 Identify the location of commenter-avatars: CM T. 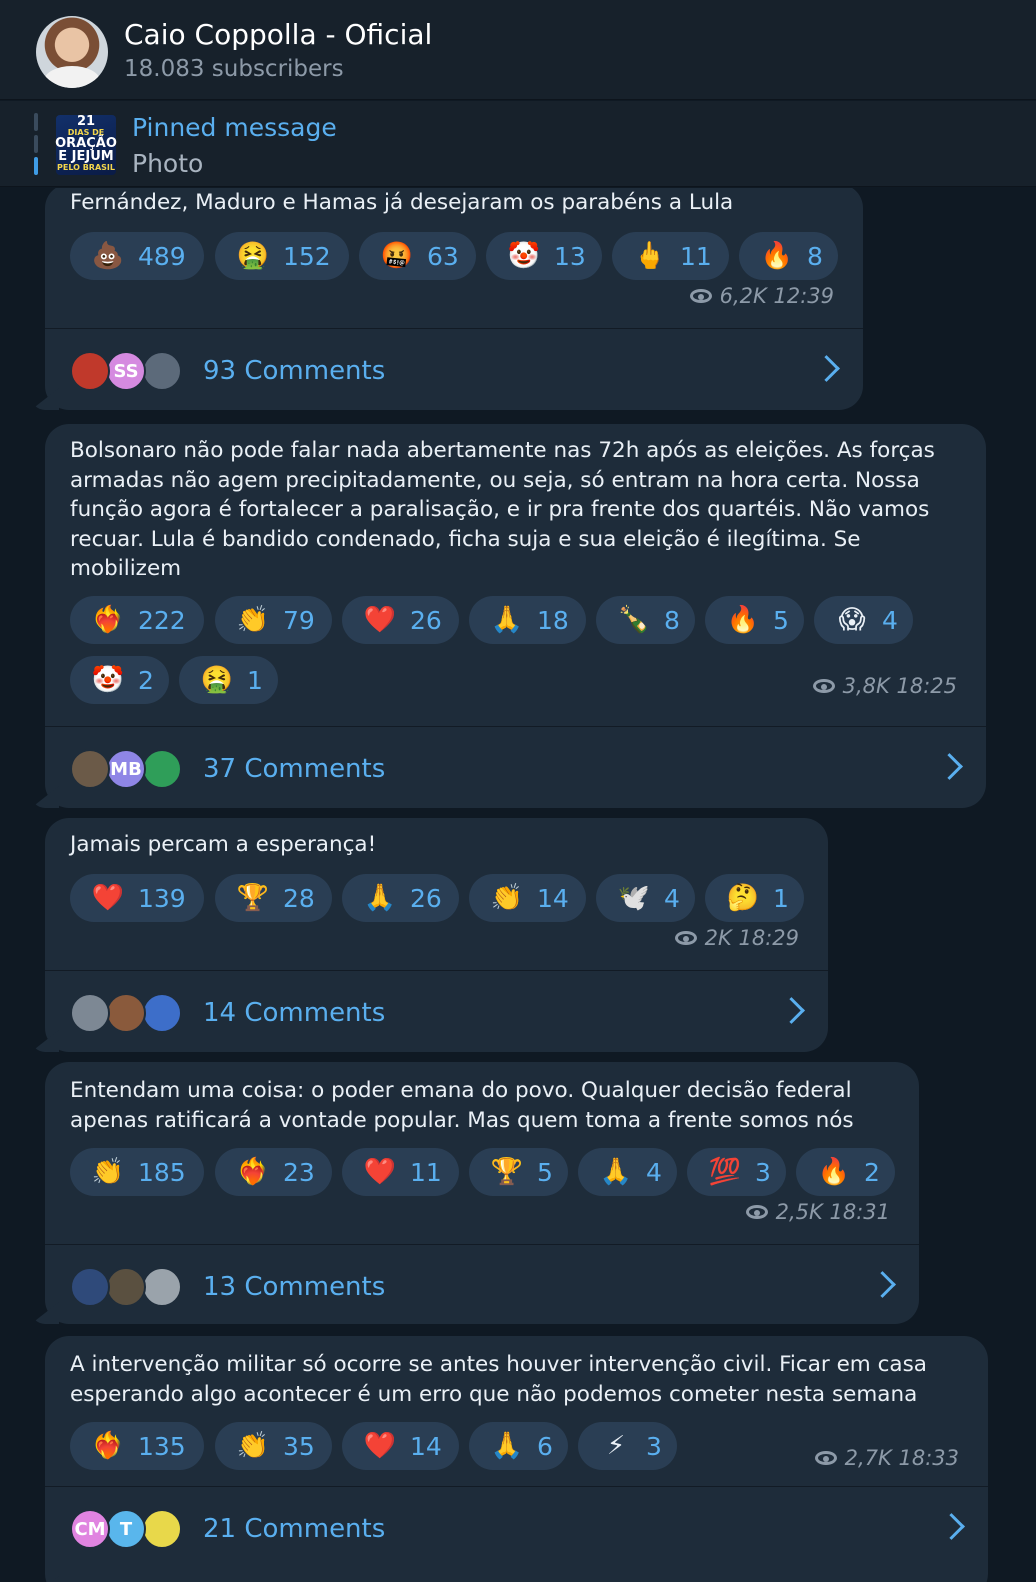
(130, 1529).